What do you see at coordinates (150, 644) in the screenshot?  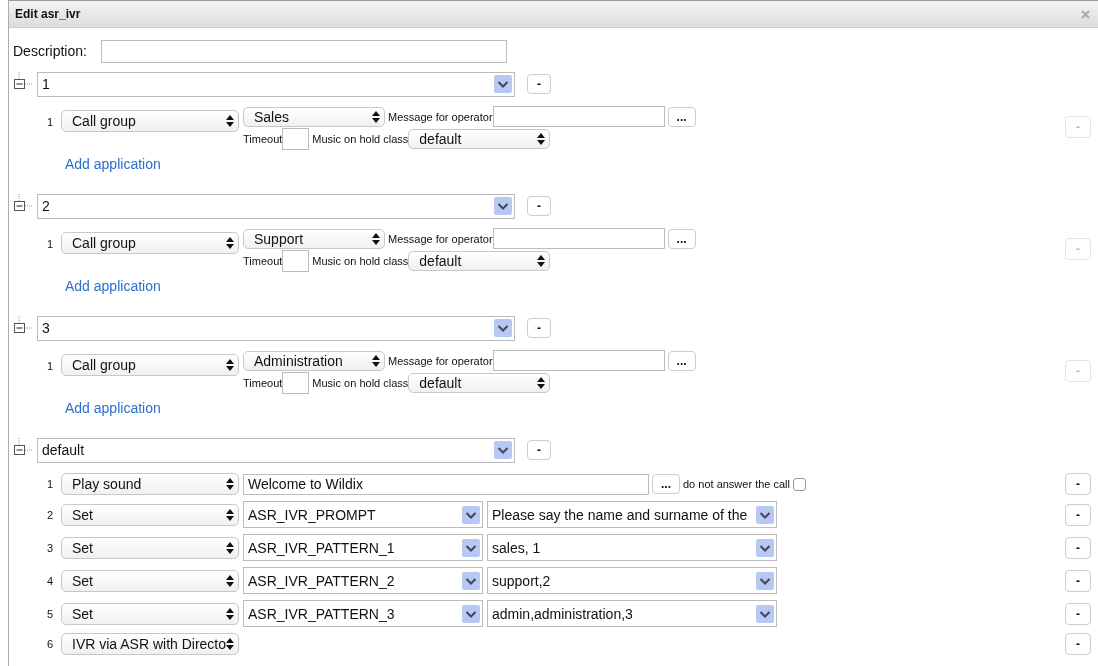 I see `application-select: IVR via ASR with Directo` at bounding box center [150, 644].